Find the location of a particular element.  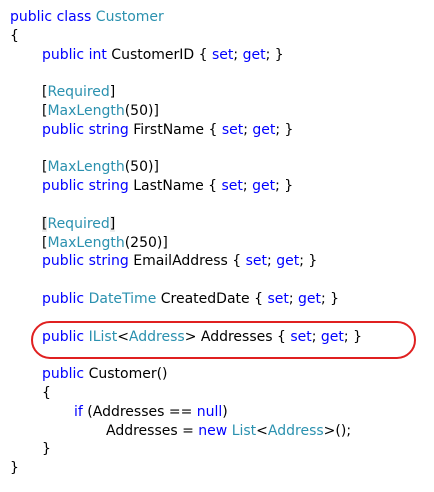

code-keyword: null is located at coordinates (209, 411).